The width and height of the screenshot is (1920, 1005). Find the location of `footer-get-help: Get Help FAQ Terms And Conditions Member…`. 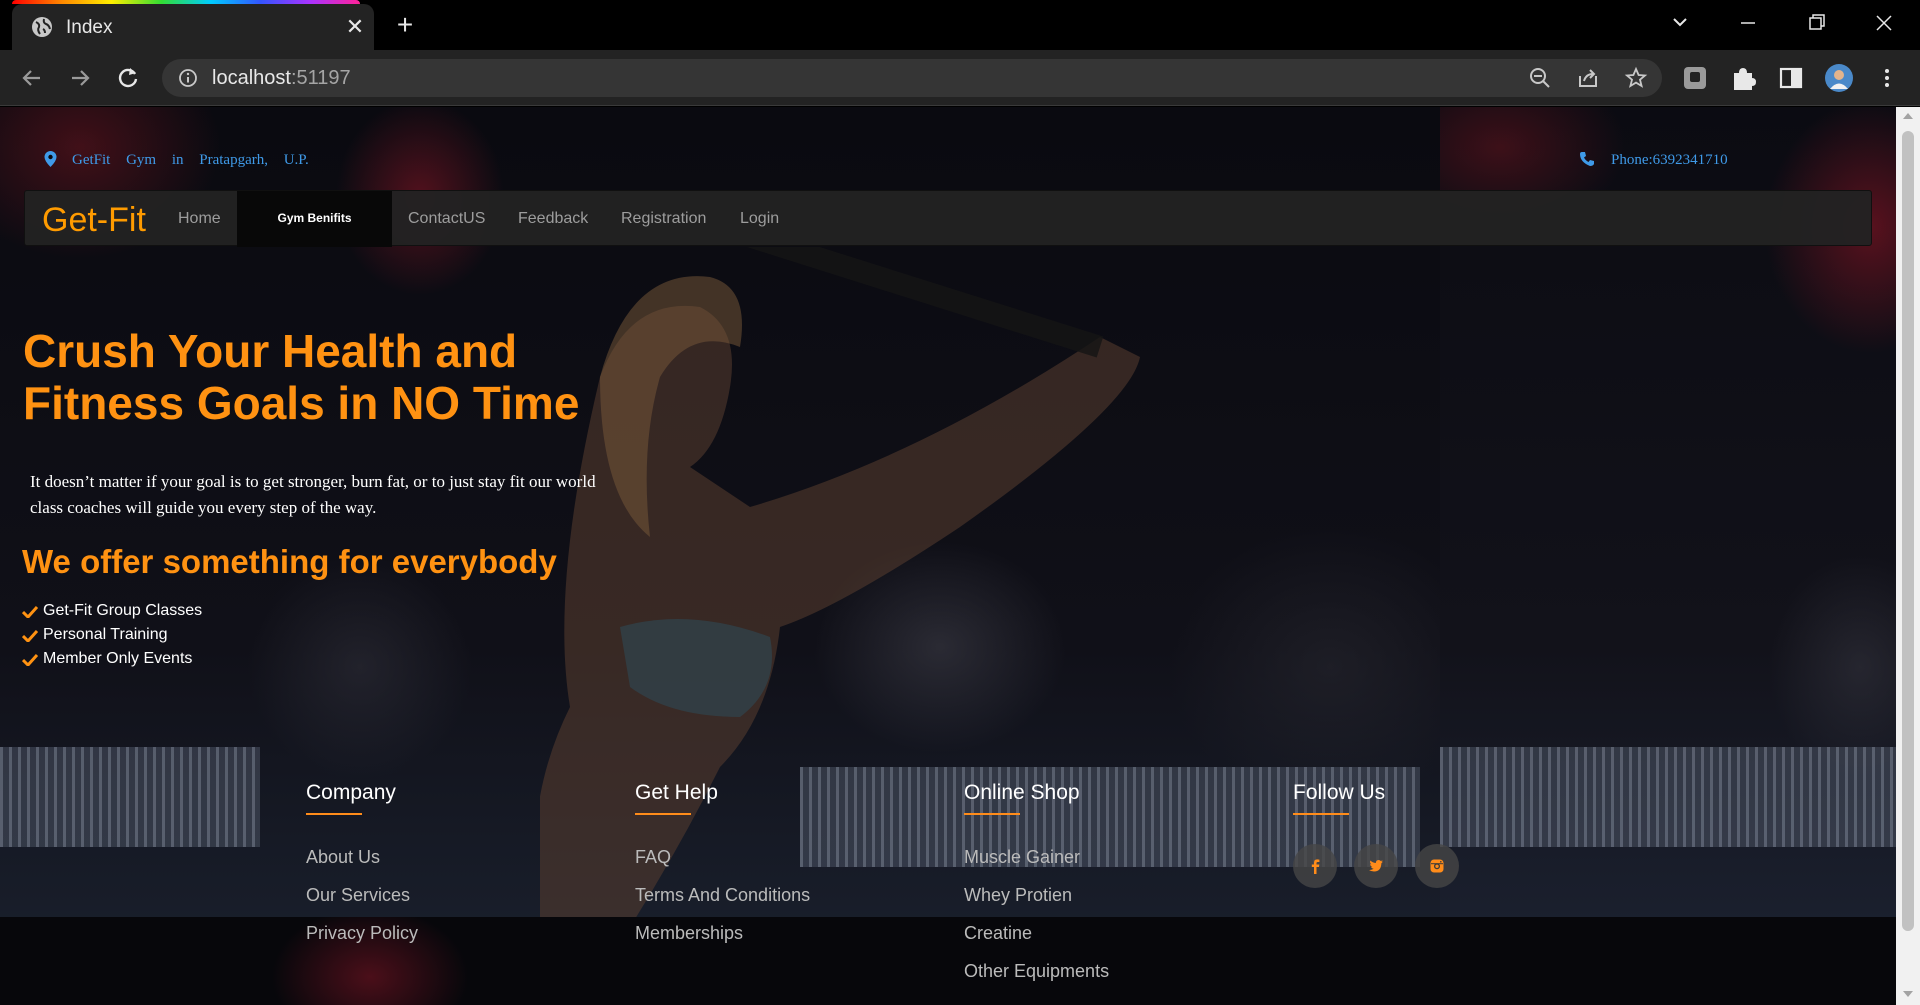

footer-get-help: Get Help FAQ Terms And Conditions Member… is located at coordinates (722, 871).